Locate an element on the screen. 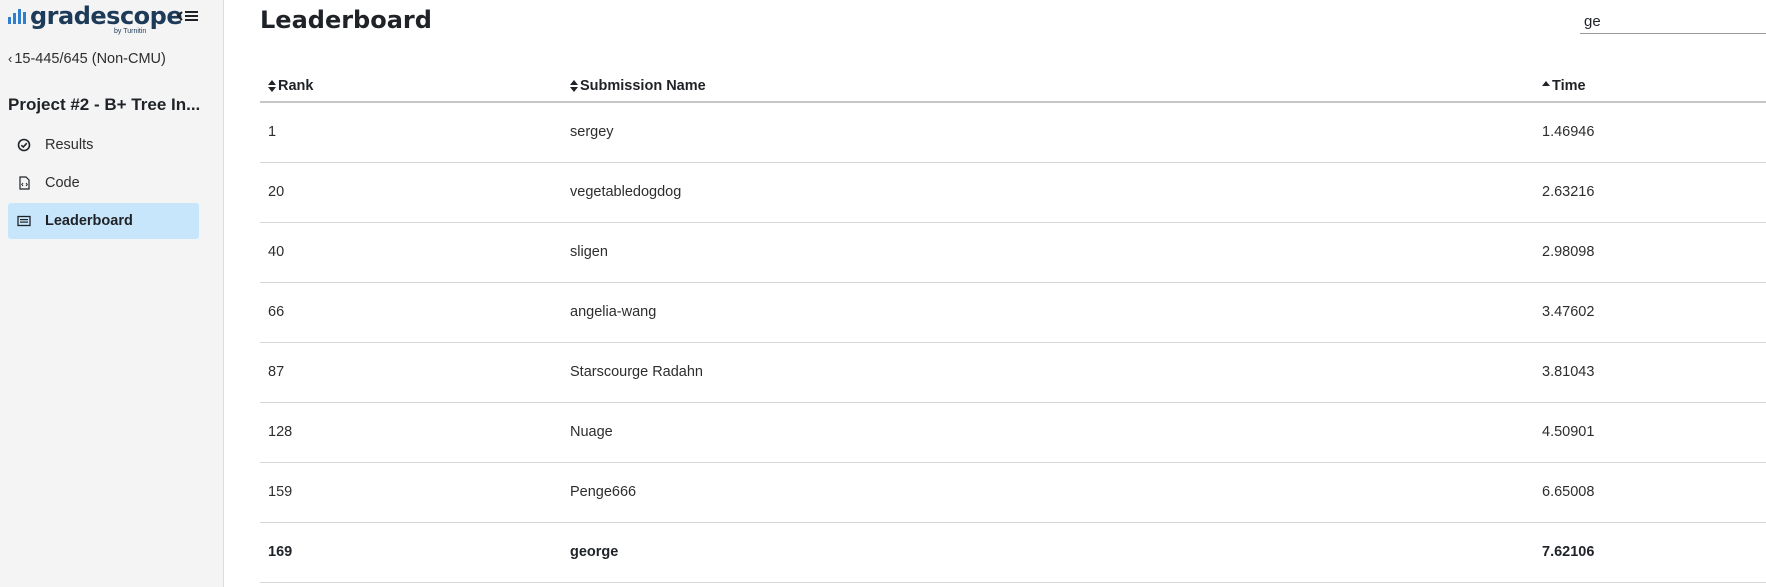 This screenshot has height=587, width=1766. time-cell: 3.81043 is located at coordinates (1568, 372).